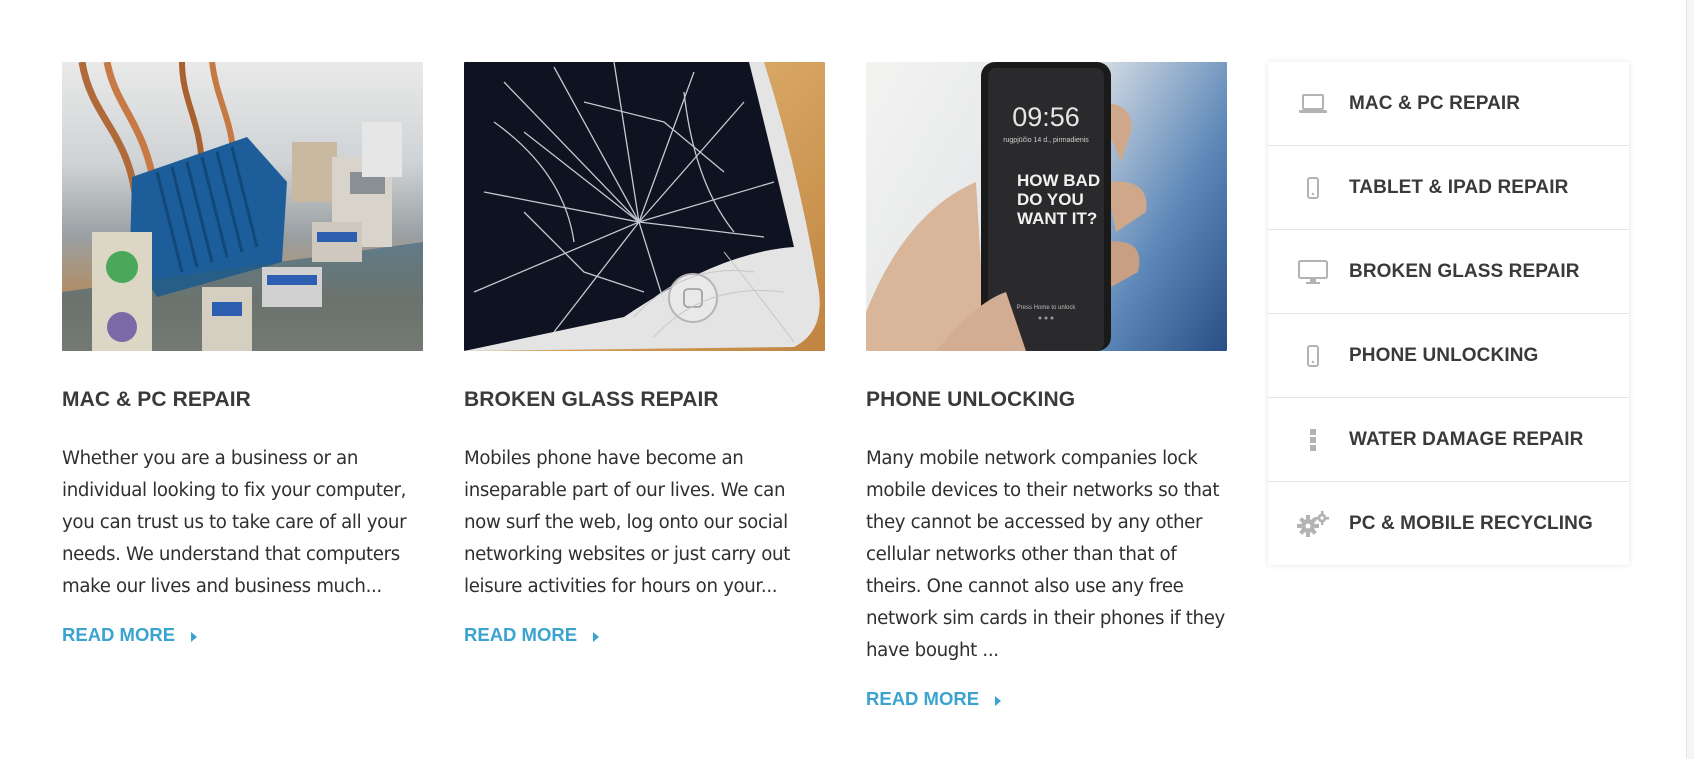 The height and width of the screenshot is (759, 1694). I want to click on service-item-water-damage-repair: WATER DAMAGE REPAIR, so click(1448, 440).